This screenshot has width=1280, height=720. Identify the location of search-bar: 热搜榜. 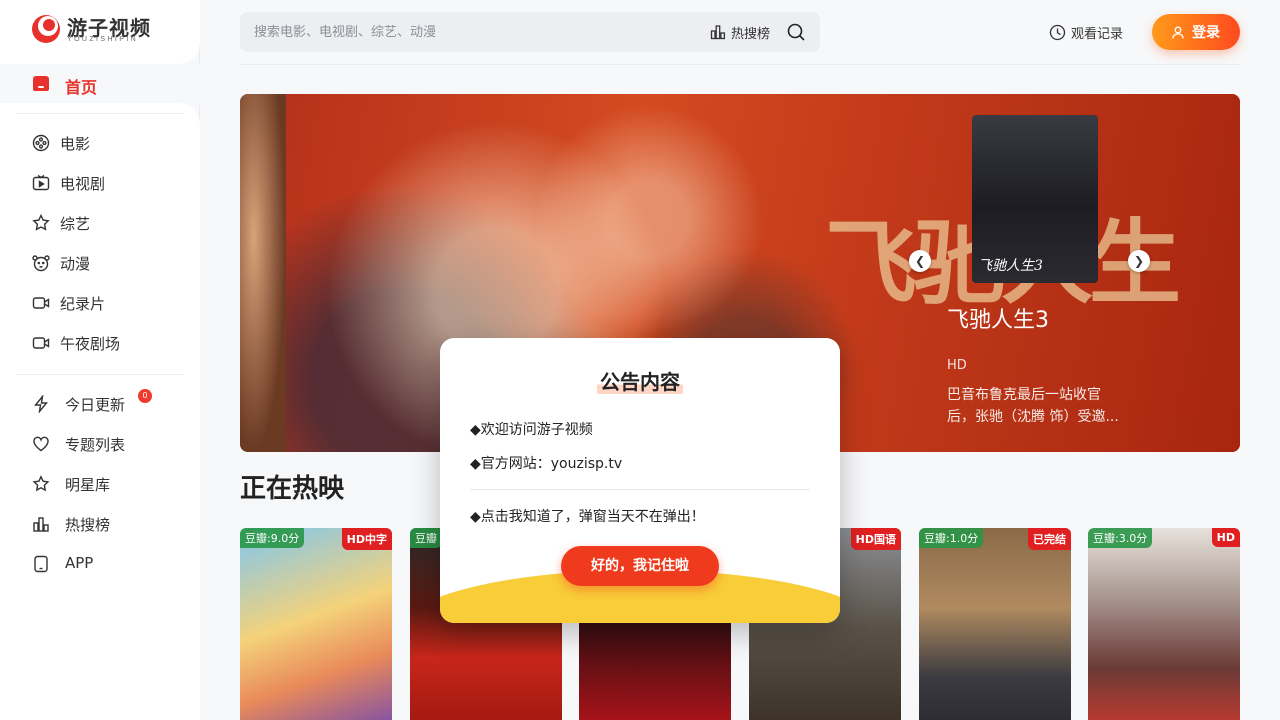
(530, 32).